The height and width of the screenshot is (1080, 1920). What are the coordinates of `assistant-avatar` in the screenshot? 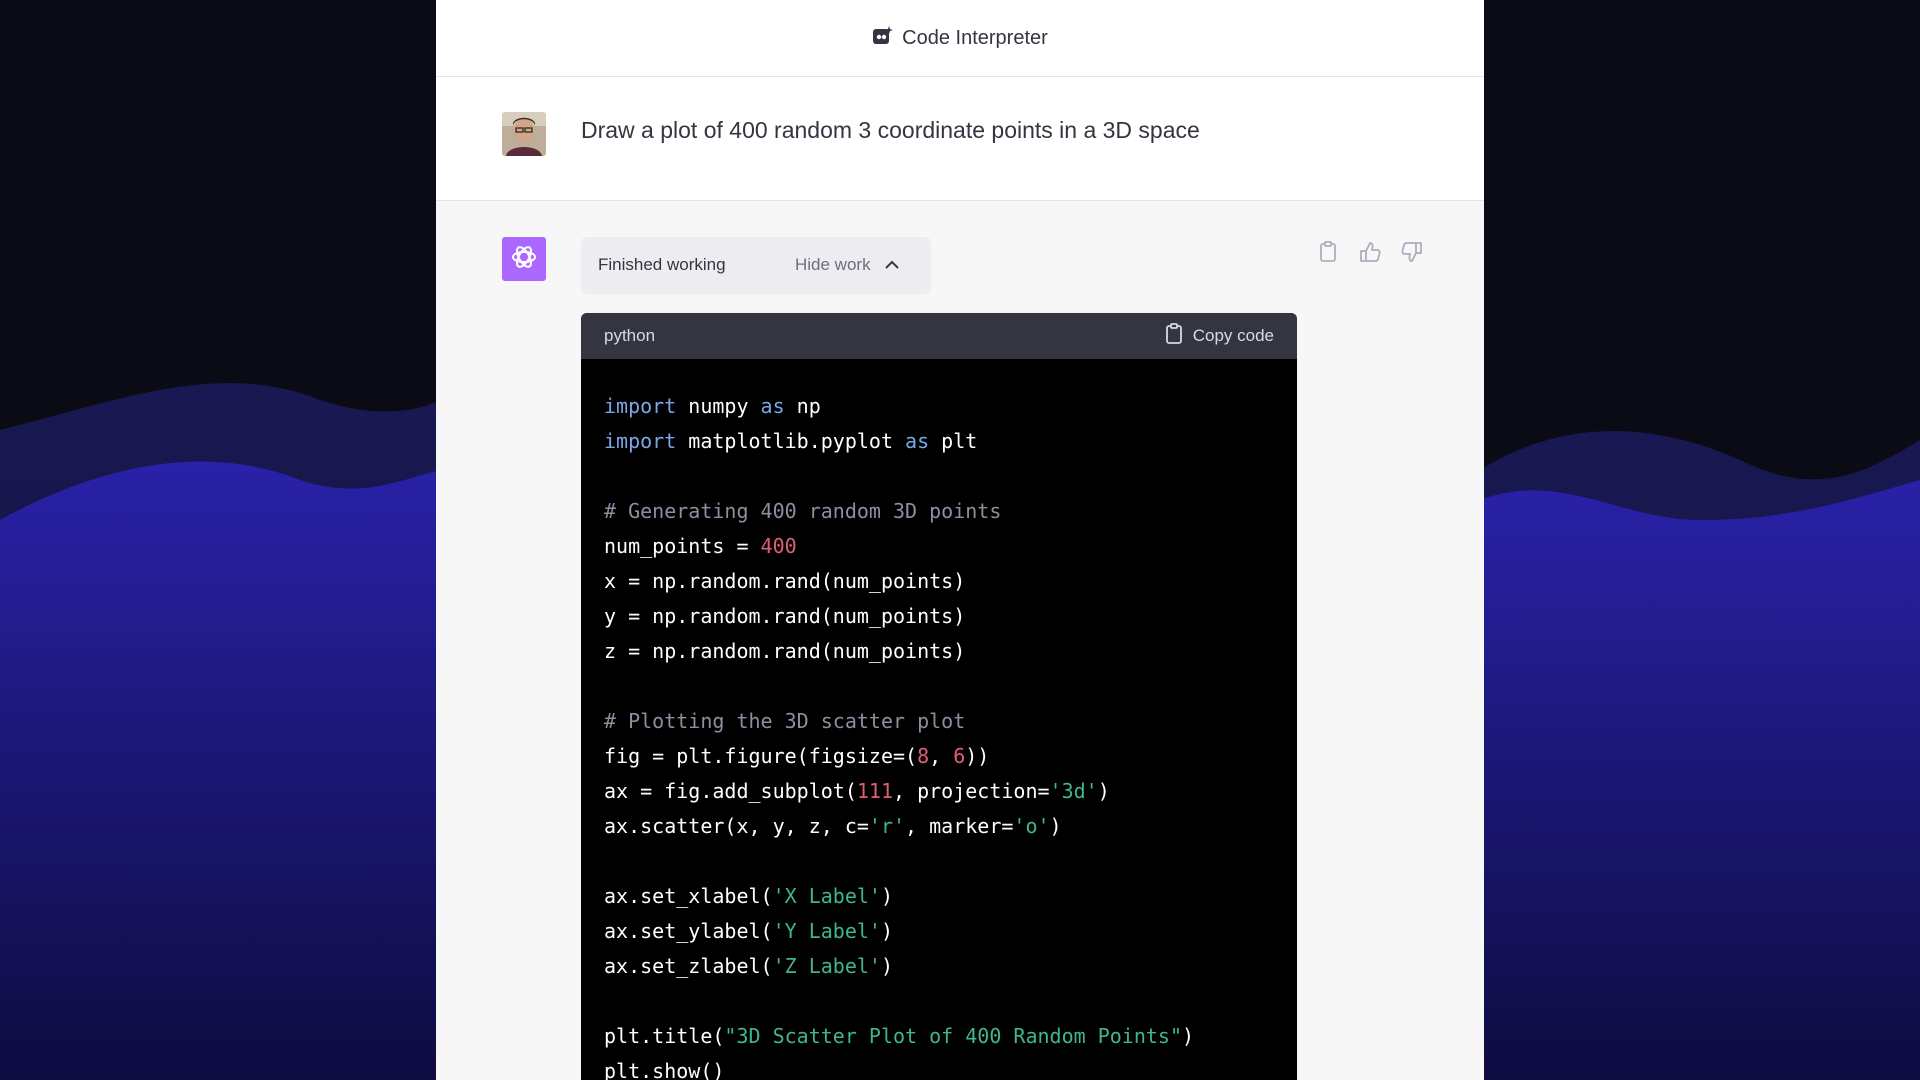 It's located at (524, 259).